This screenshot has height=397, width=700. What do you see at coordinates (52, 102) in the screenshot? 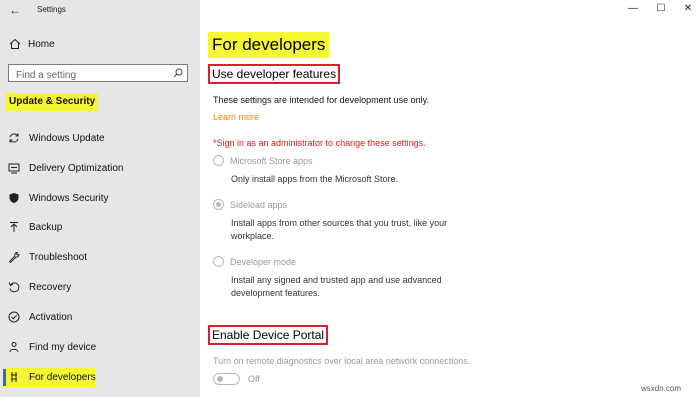
I see `section-heading: Update & Security` at bounding box center [52, 102].